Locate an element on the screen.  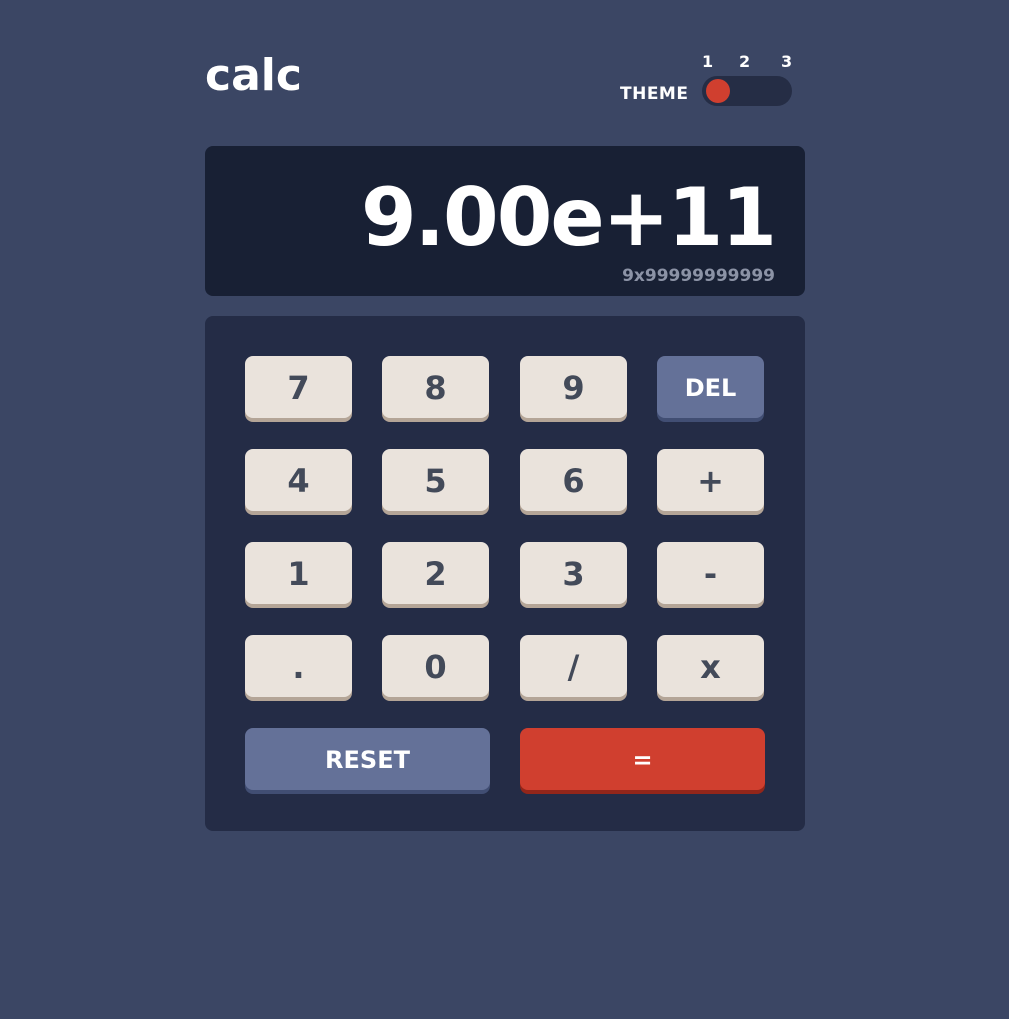
app-title: calc is located at coordinates (253, 75).